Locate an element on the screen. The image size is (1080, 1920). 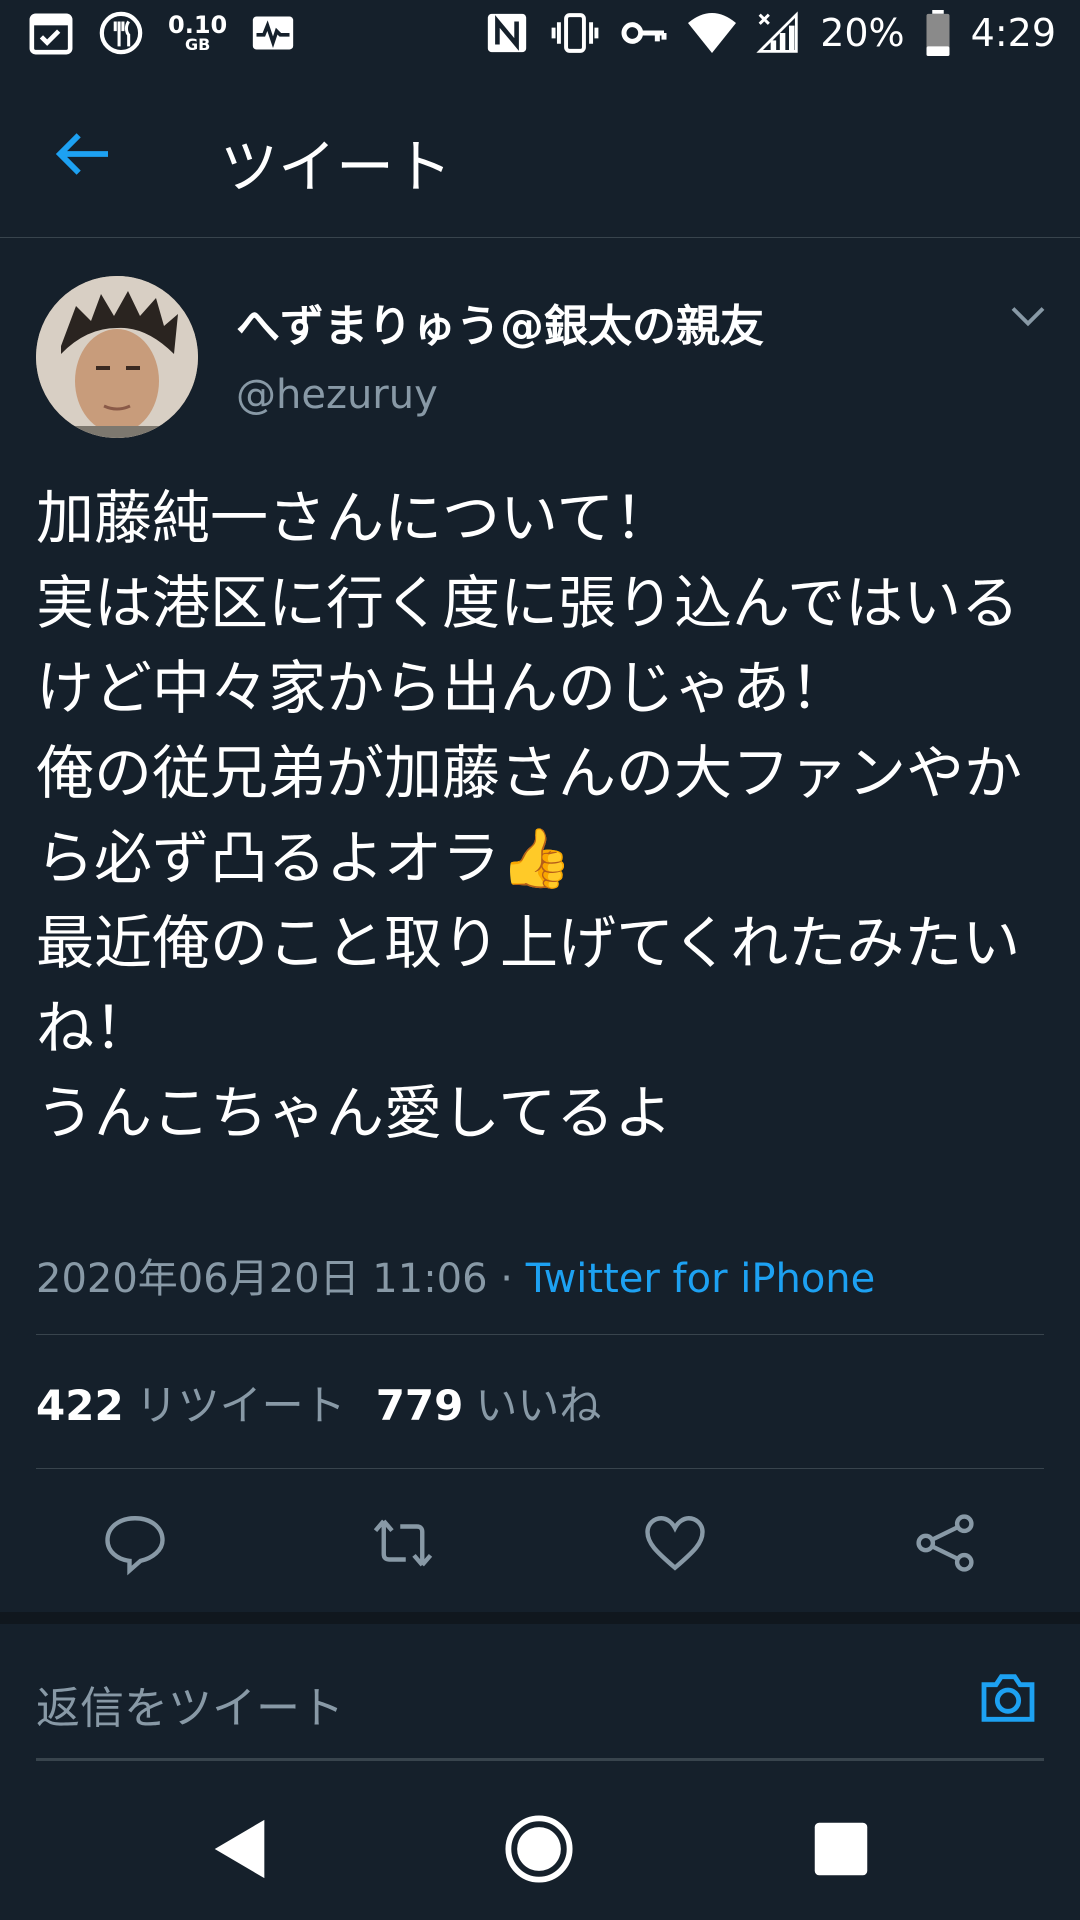
data-usage-unit: GB is located at coordinates (197, 44).